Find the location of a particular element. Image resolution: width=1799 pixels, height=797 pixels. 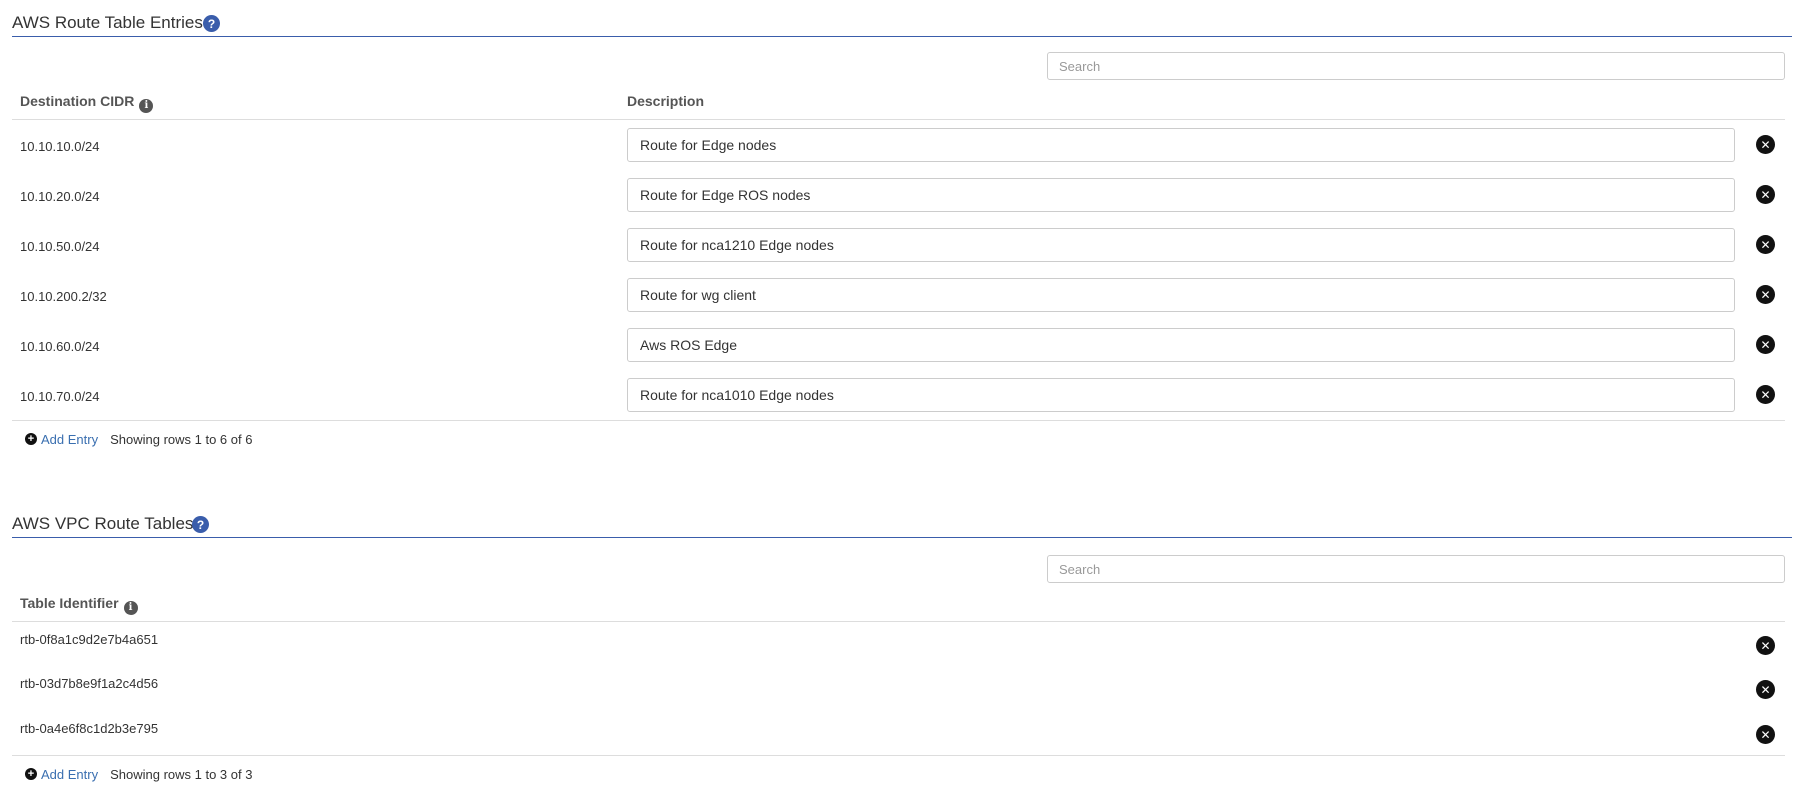

table-row: 10.10.70.0/24 ✕ is located at coordinates (902, 400).